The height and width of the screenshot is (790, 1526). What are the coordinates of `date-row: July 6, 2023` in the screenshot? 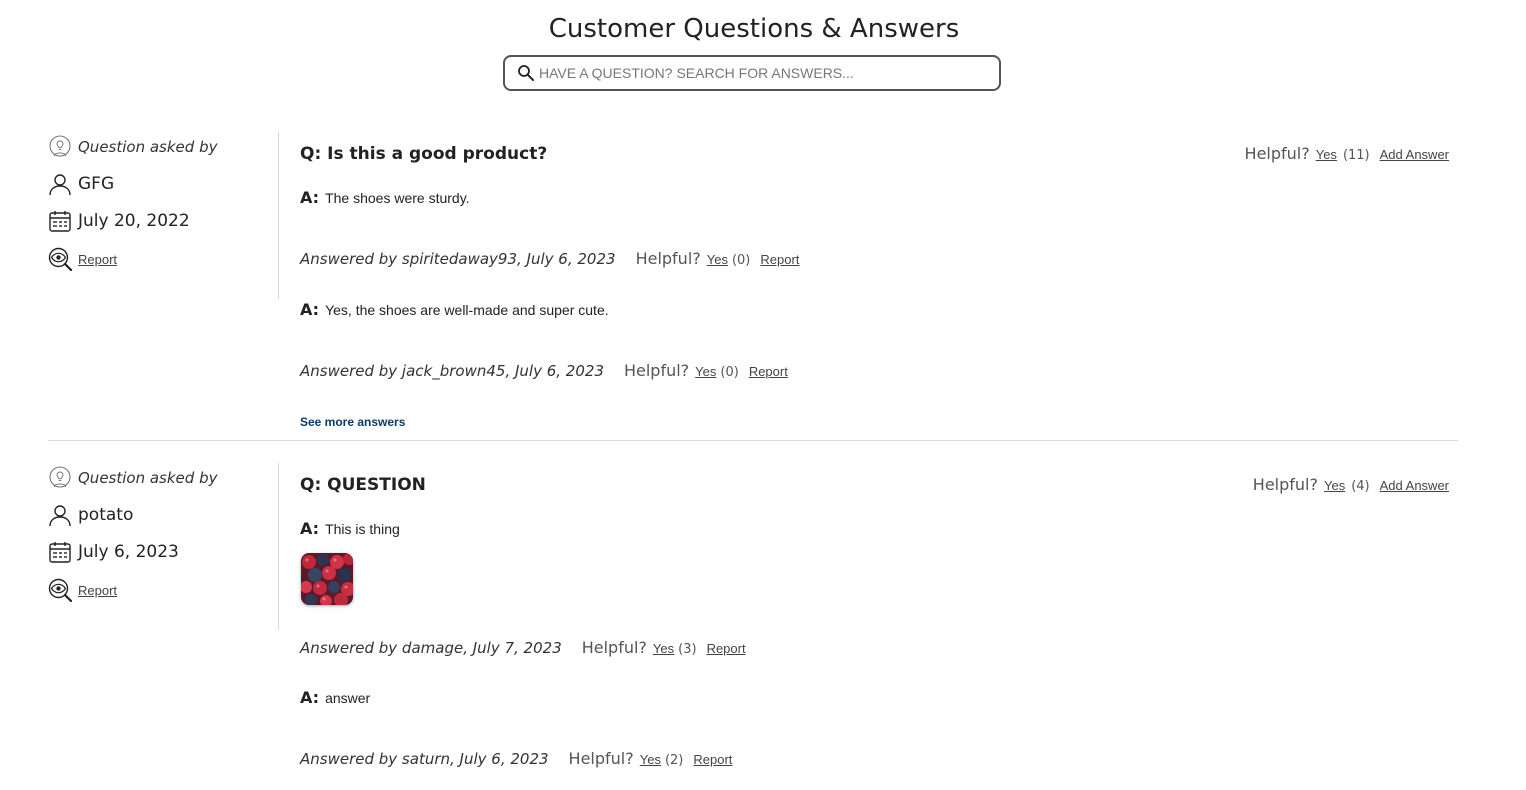 It's located at (113, 552).